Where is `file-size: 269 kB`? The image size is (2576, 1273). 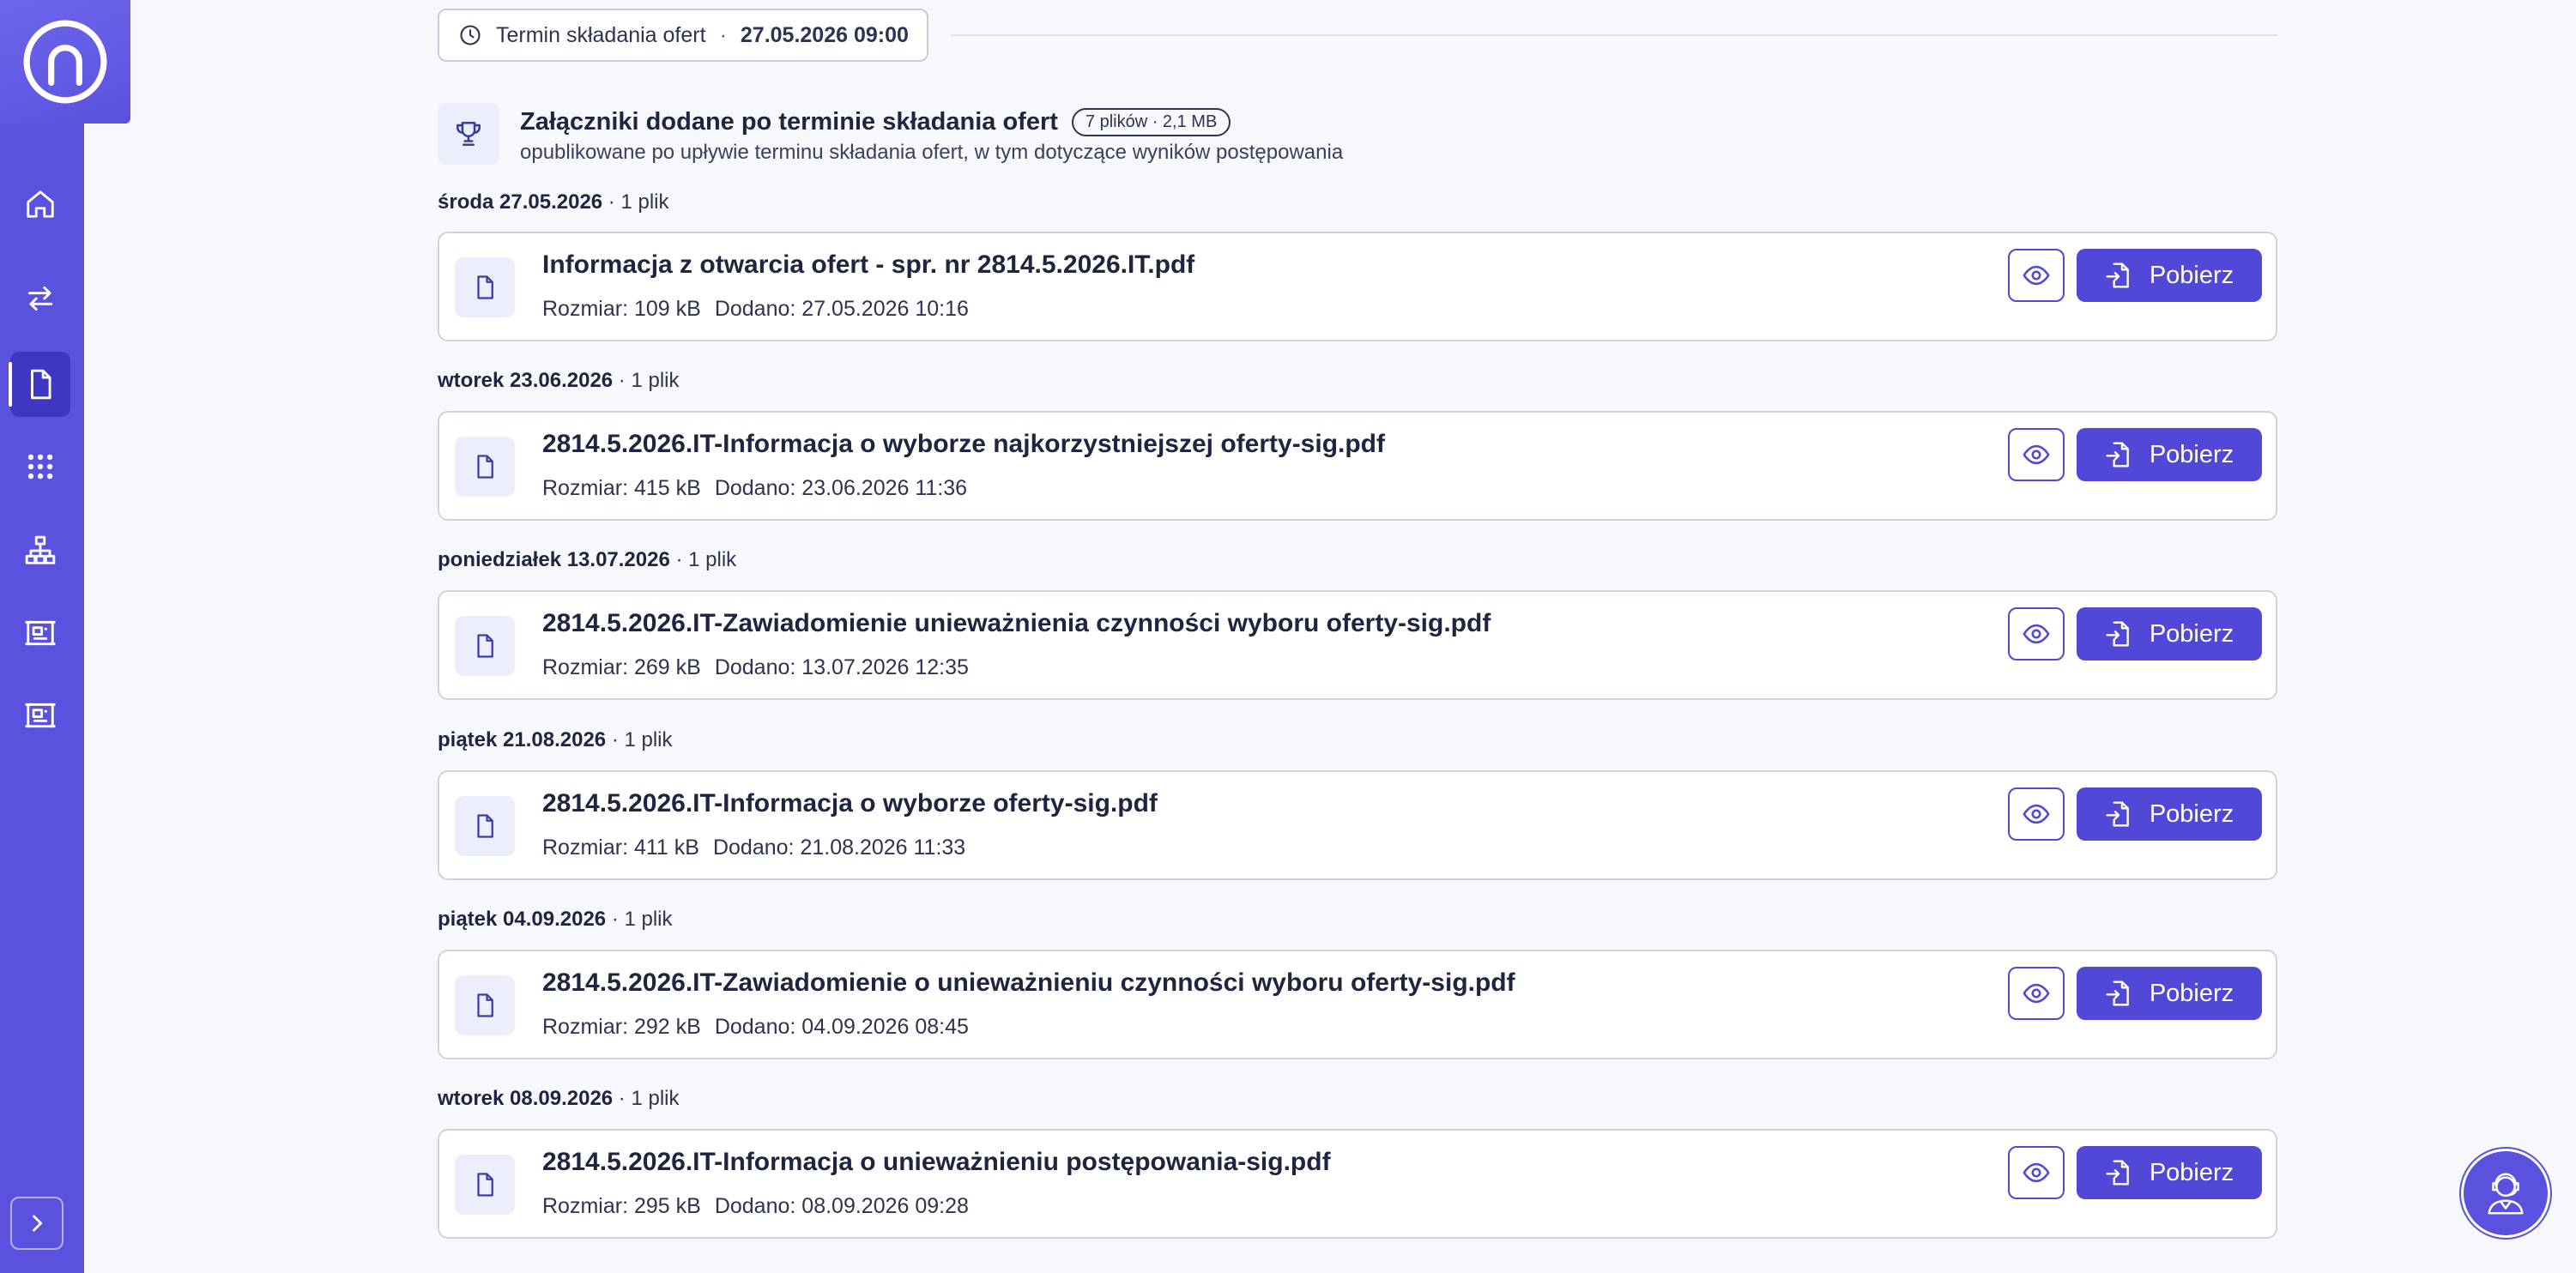 file-size: 269 kB is located at coordinates (667, 667).